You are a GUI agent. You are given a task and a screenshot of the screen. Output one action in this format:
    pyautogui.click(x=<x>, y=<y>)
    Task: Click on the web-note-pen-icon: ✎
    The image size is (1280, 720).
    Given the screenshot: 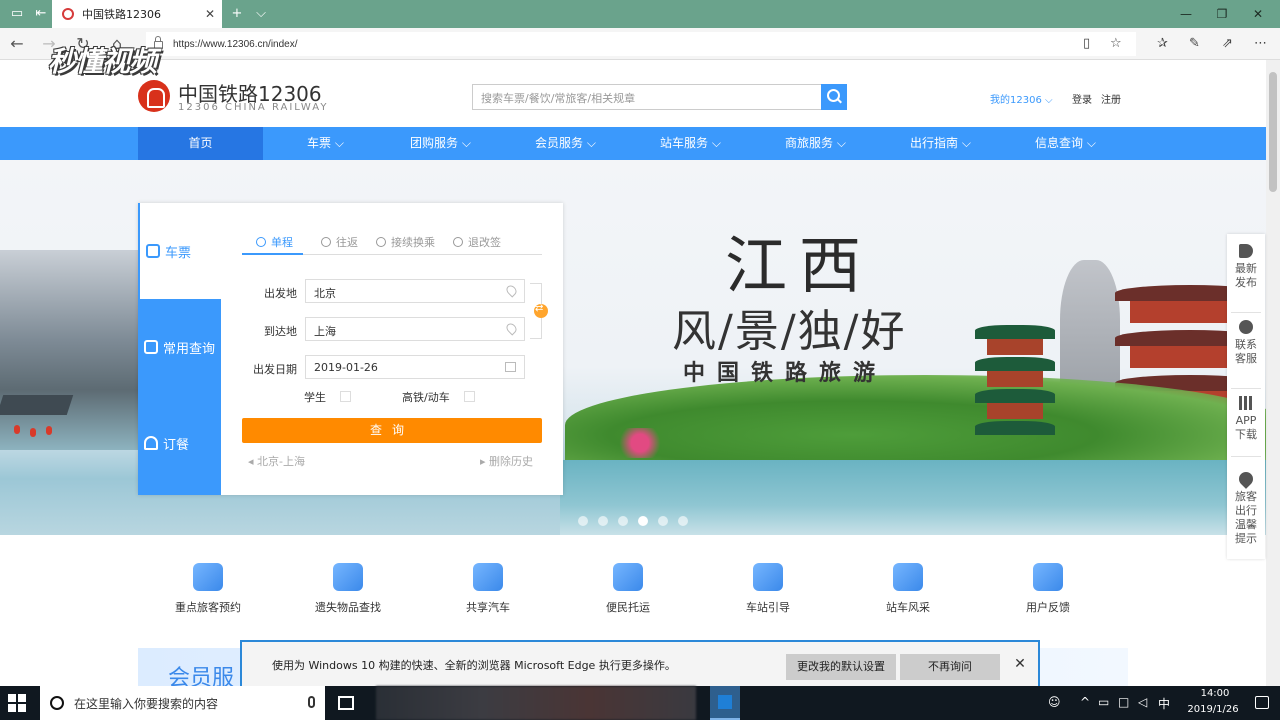 What is the action you would take?
    pyautogui.click(x=1194, y=43)
    